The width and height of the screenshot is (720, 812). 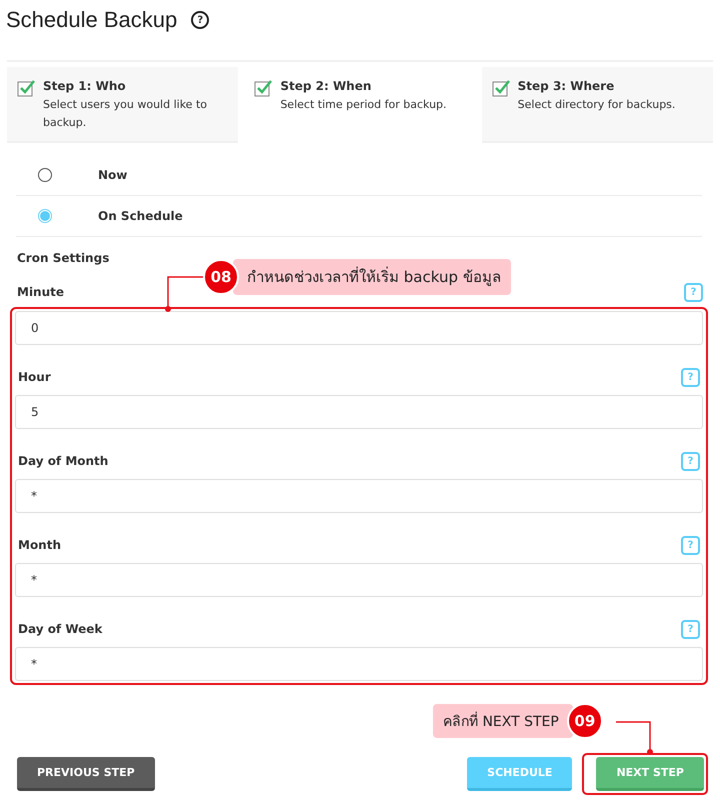 I want to click on section-heading: Cron Settings, so click(x=63, y=259).